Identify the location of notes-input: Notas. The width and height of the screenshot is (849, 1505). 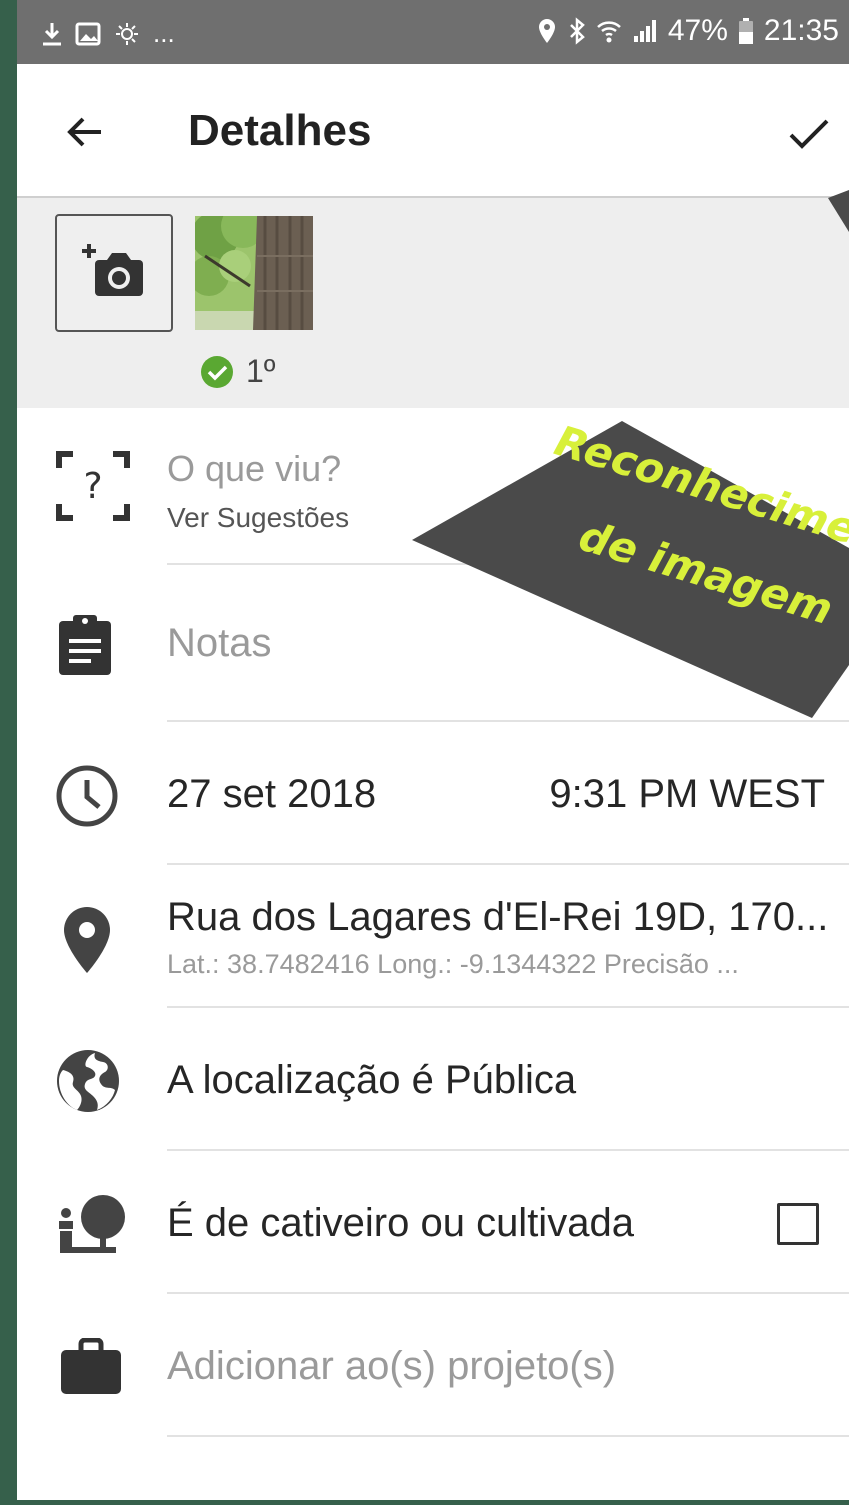
(219, 643).